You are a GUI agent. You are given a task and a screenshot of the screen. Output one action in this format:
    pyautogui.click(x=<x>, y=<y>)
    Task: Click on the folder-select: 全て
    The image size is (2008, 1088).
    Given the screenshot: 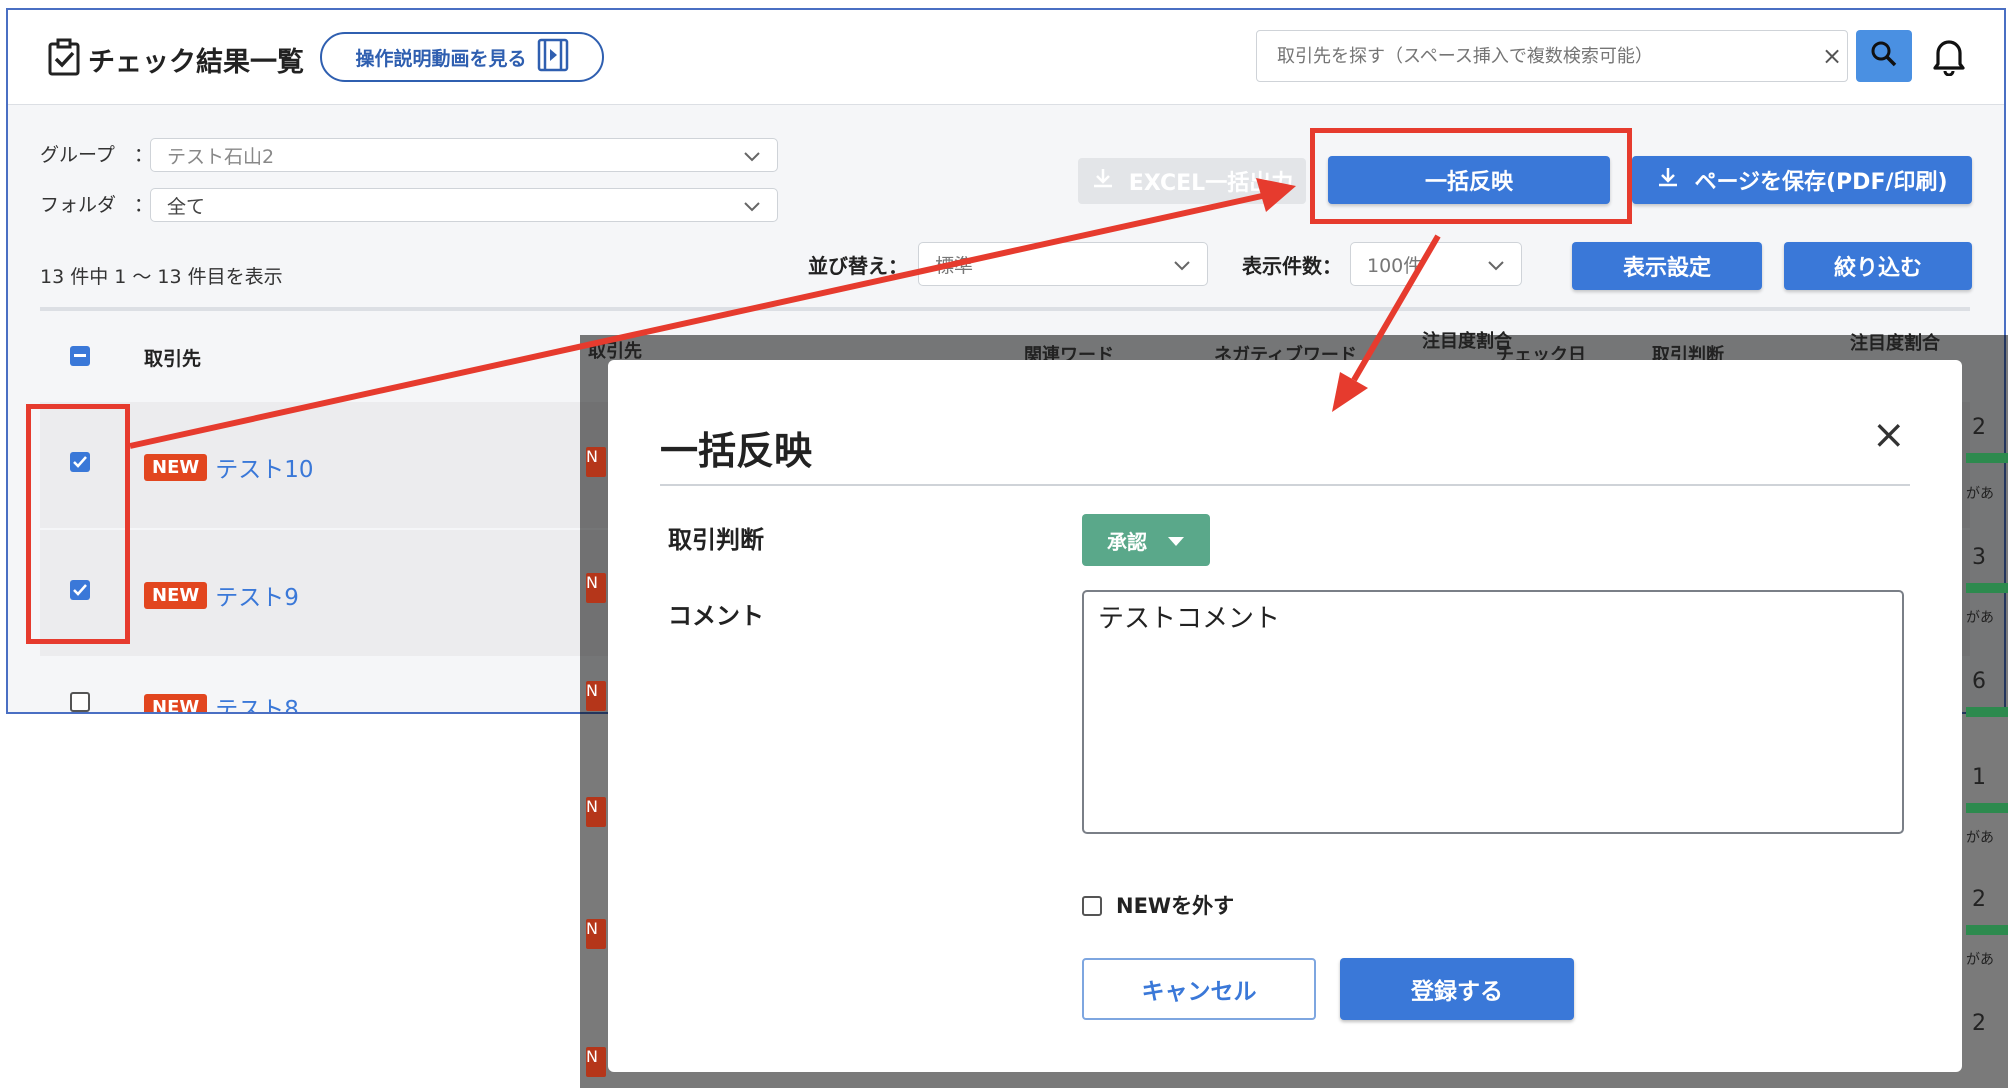 What is the action you would take?
    pyautogui.click(x=464, y=205)
    